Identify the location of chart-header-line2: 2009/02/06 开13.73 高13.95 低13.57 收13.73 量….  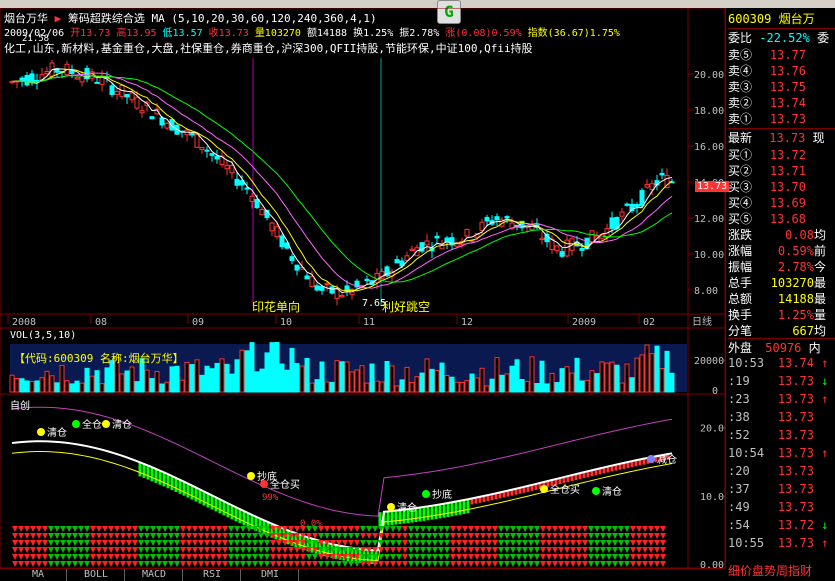
(312, 31).